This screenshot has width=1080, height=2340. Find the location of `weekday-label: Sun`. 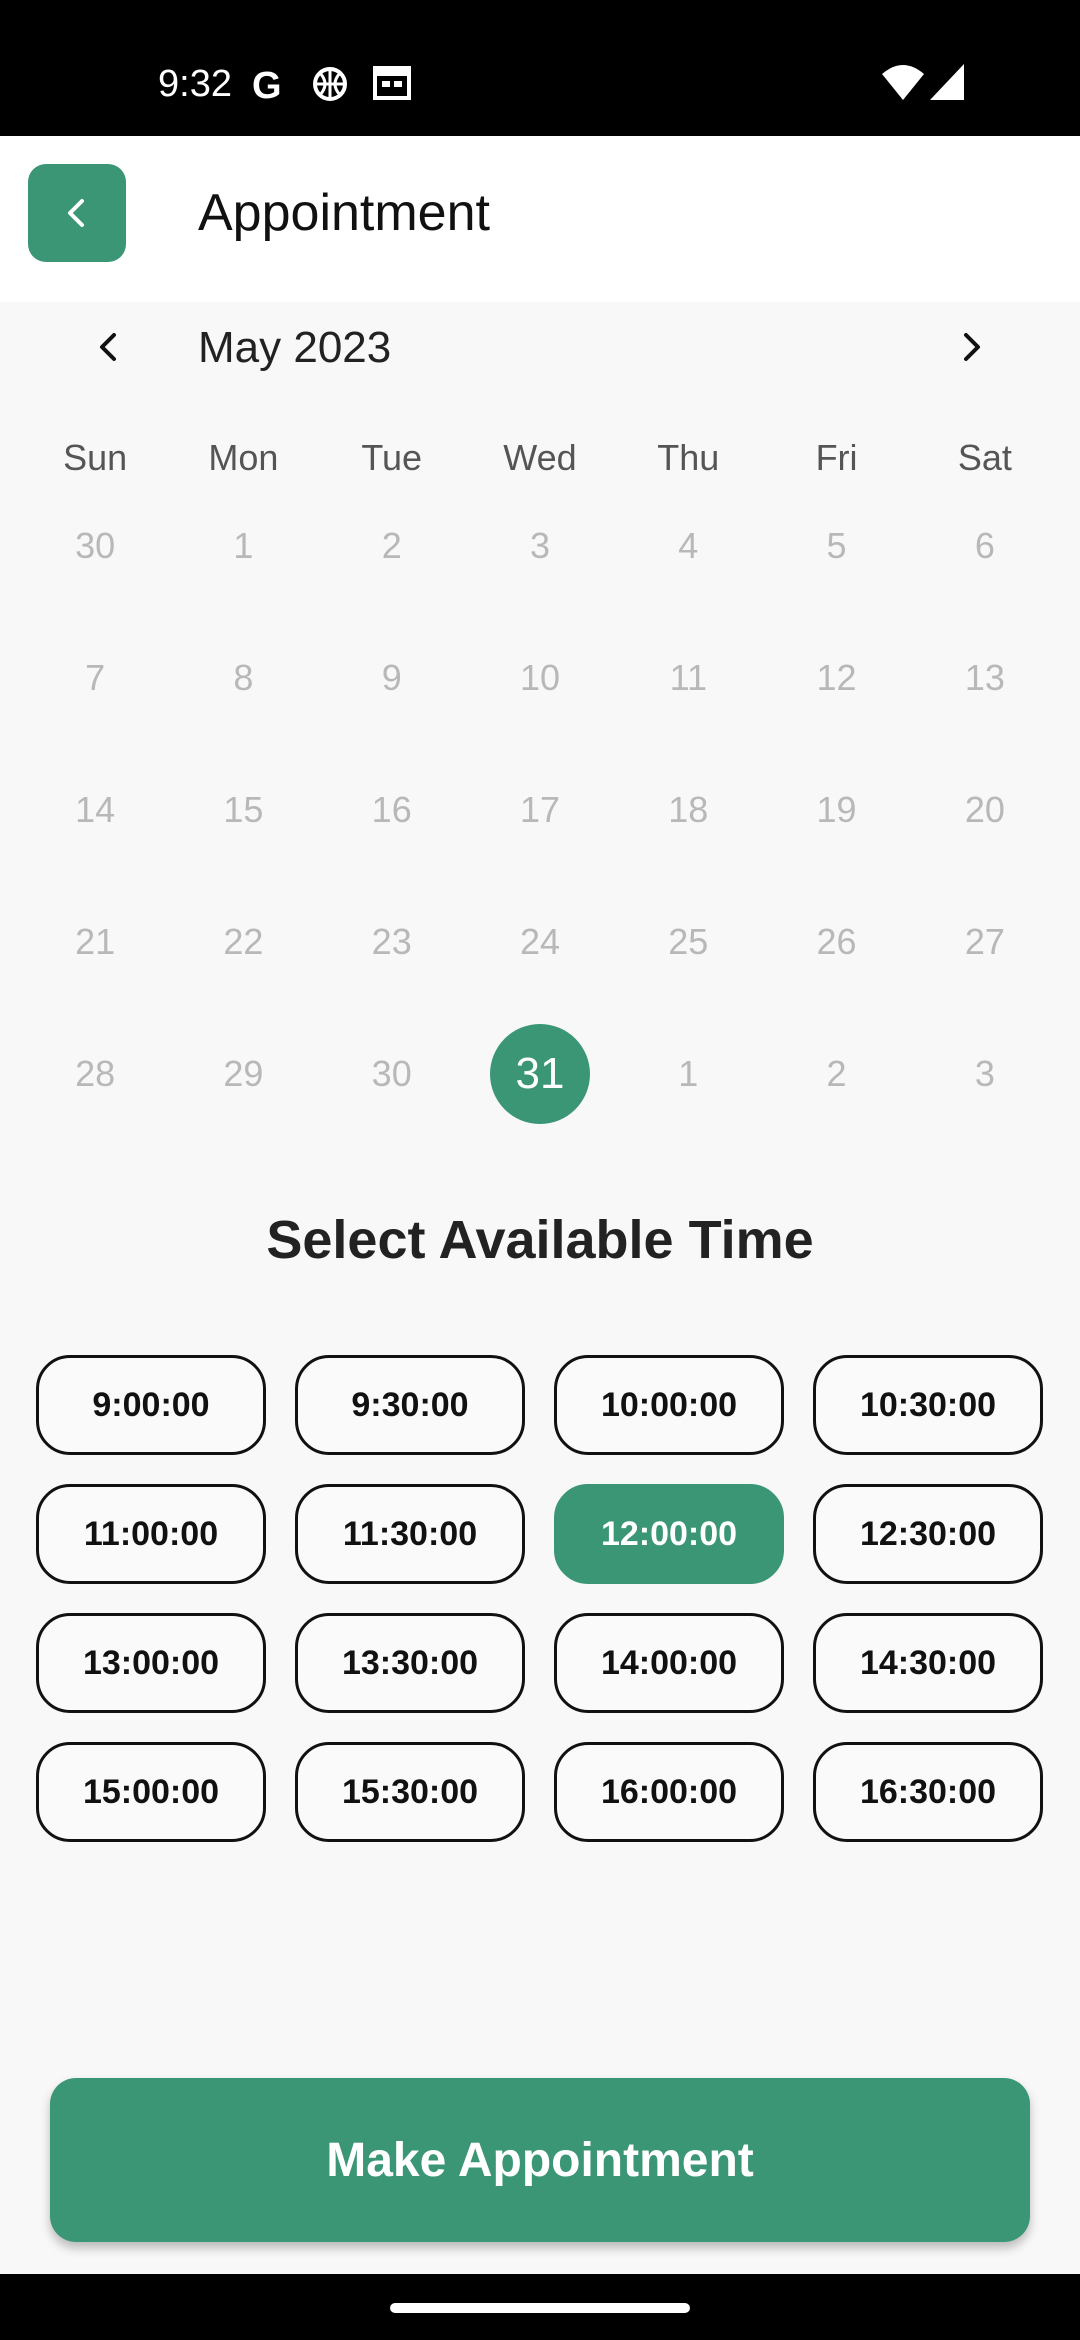

weekday-label: Sun is located at coordinates (95, 457).